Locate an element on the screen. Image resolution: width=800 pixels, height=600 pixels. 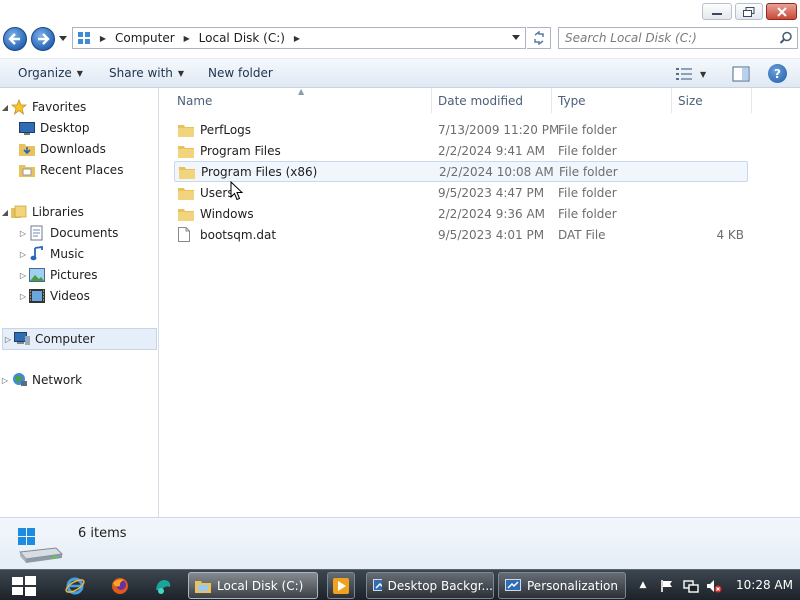
address-dropdown-button is located at coordinates (516, 38).